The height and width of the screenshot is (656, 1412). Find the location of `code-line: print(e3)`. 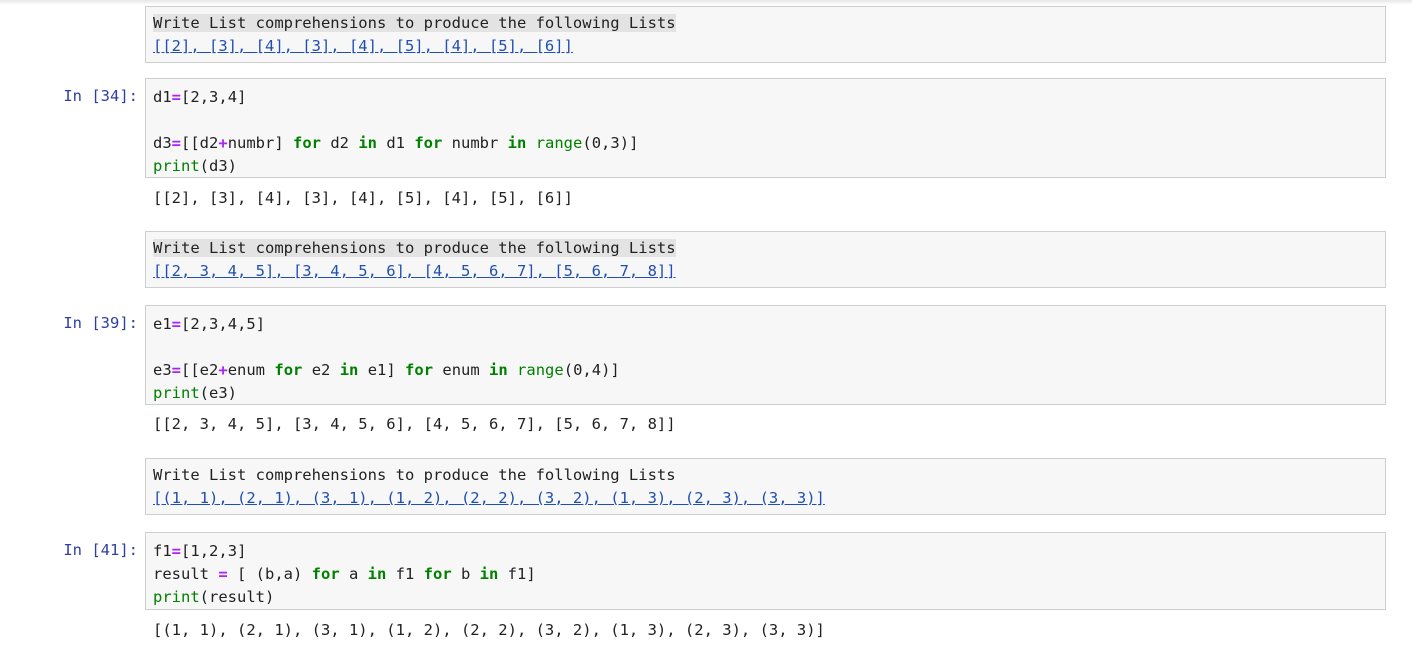

code-line: print(e3) is located at coordinates (195, 393).